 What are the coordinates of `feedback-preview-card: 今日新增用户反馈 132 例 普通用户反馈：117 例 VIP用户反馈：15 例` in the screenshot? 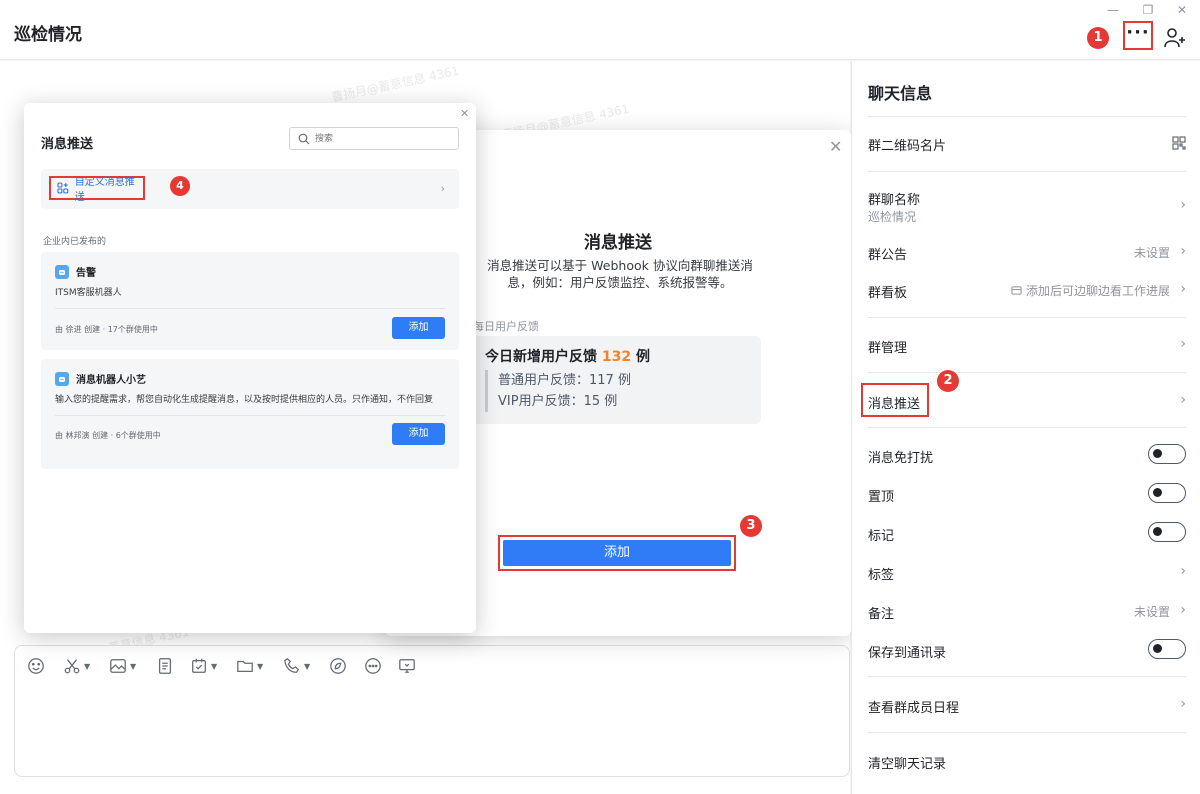 It's located at (617, 380).